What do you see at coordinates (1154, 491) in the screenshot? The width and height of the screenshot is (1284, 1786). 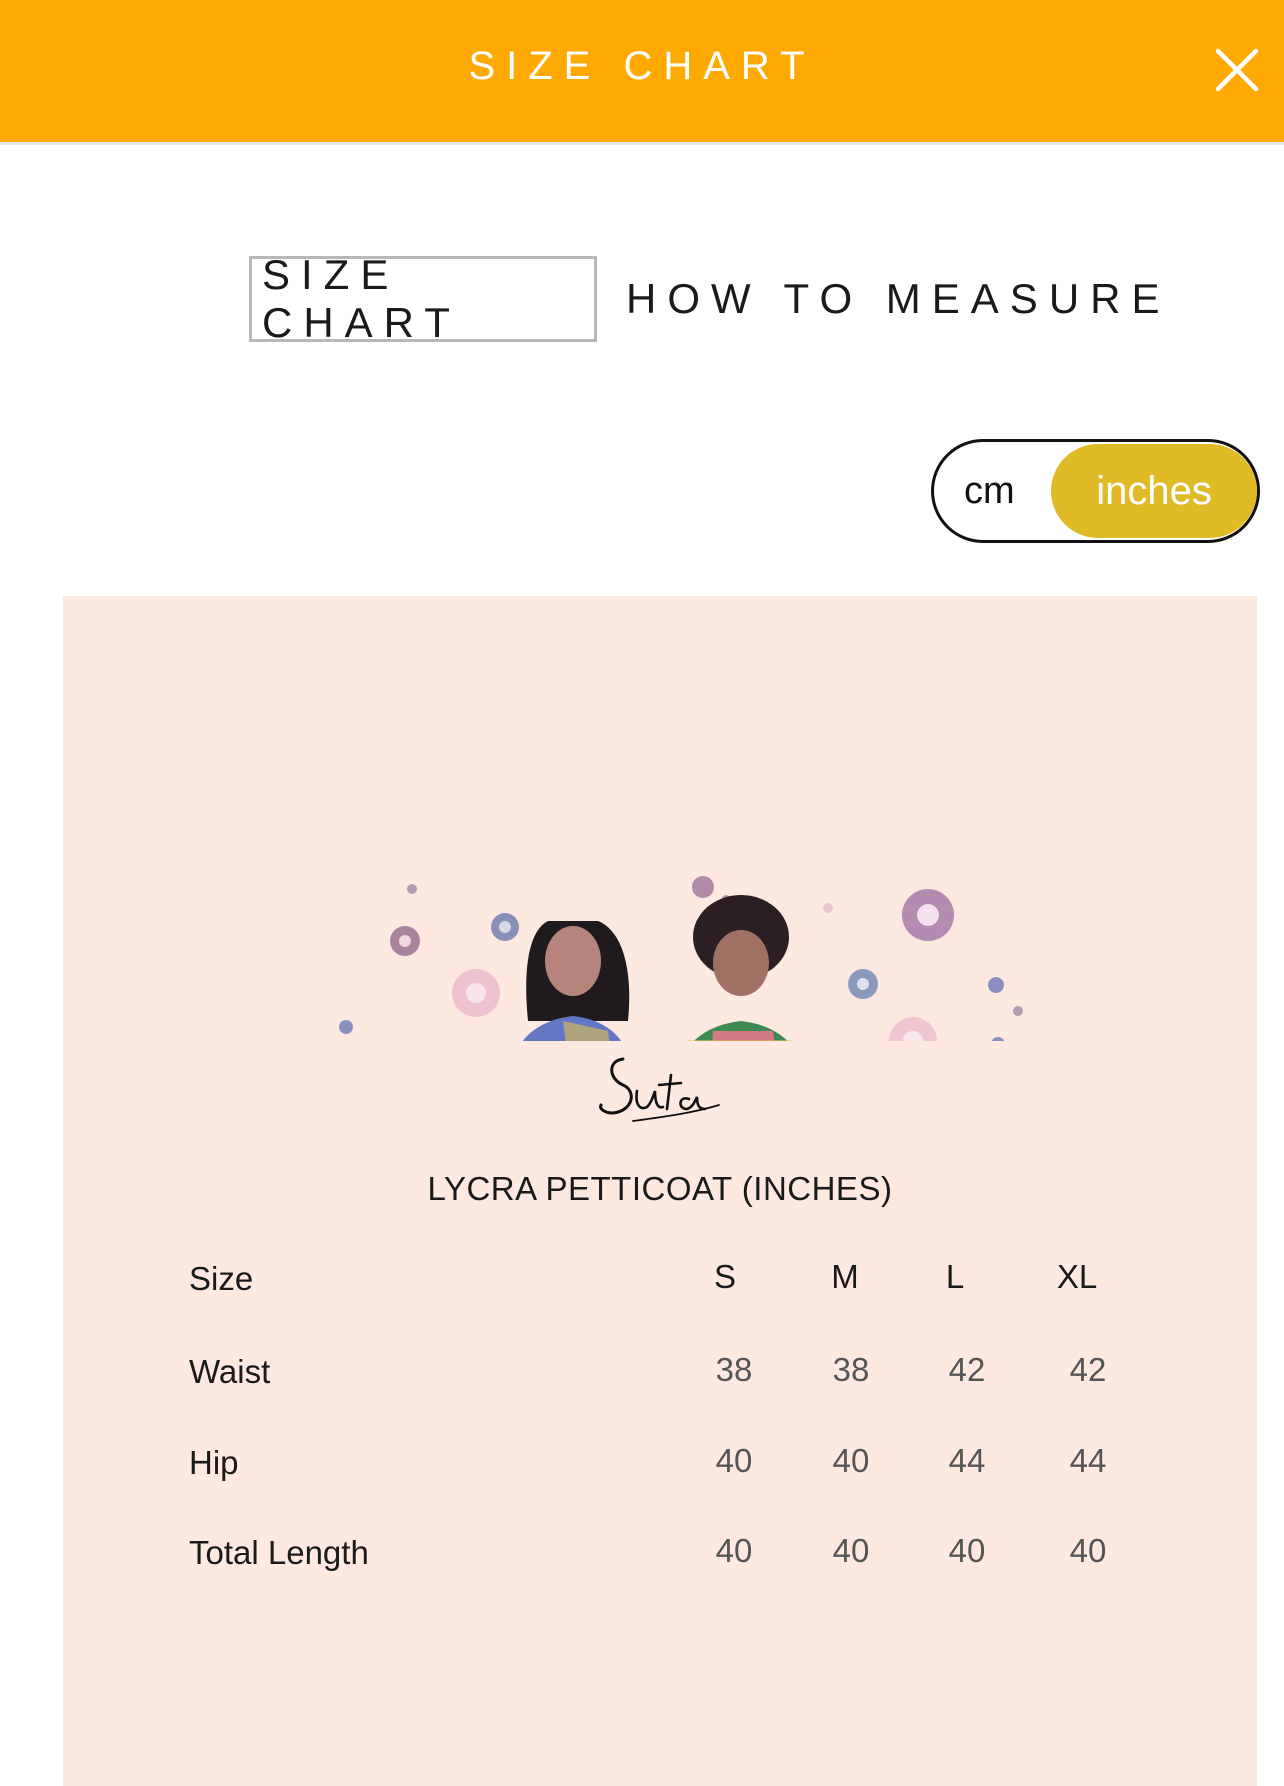 I see `unit-option-inches: inches` at bounding box center [1154, 491].